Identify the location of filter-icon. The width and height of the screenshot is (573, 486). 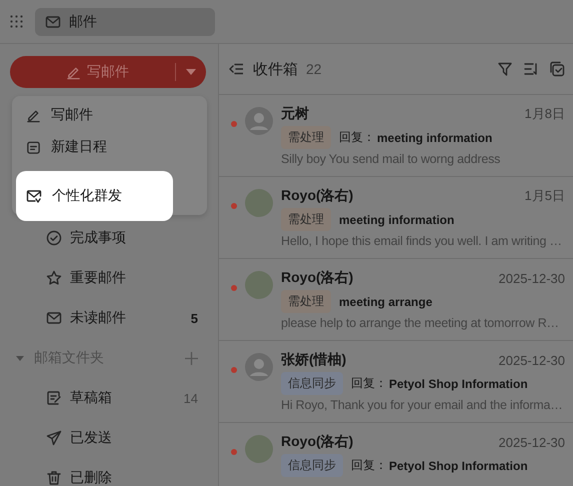
(505, 69).